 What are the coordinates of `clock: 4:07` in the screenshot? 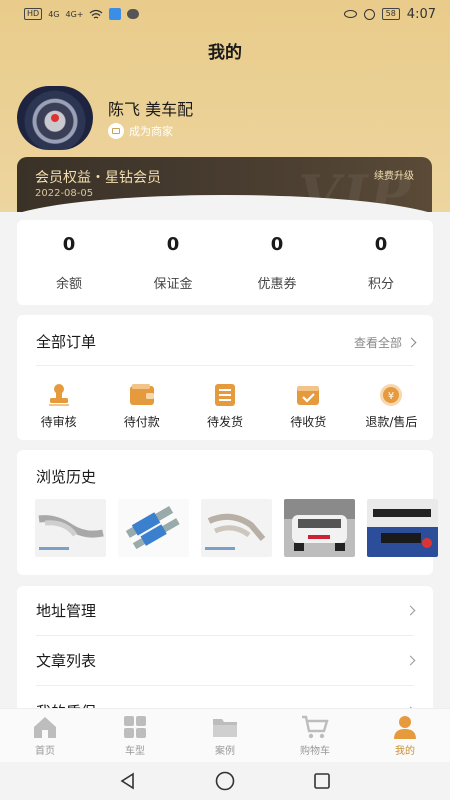 It's located at (421, 14).